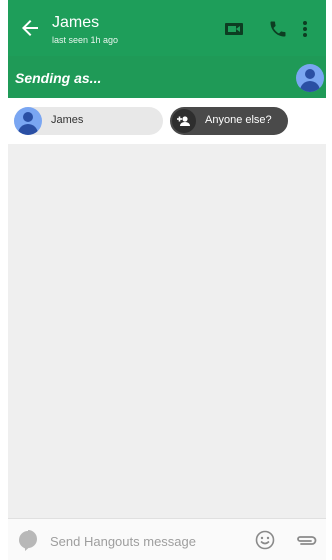  I want to click on message-input, so click(145, 541).